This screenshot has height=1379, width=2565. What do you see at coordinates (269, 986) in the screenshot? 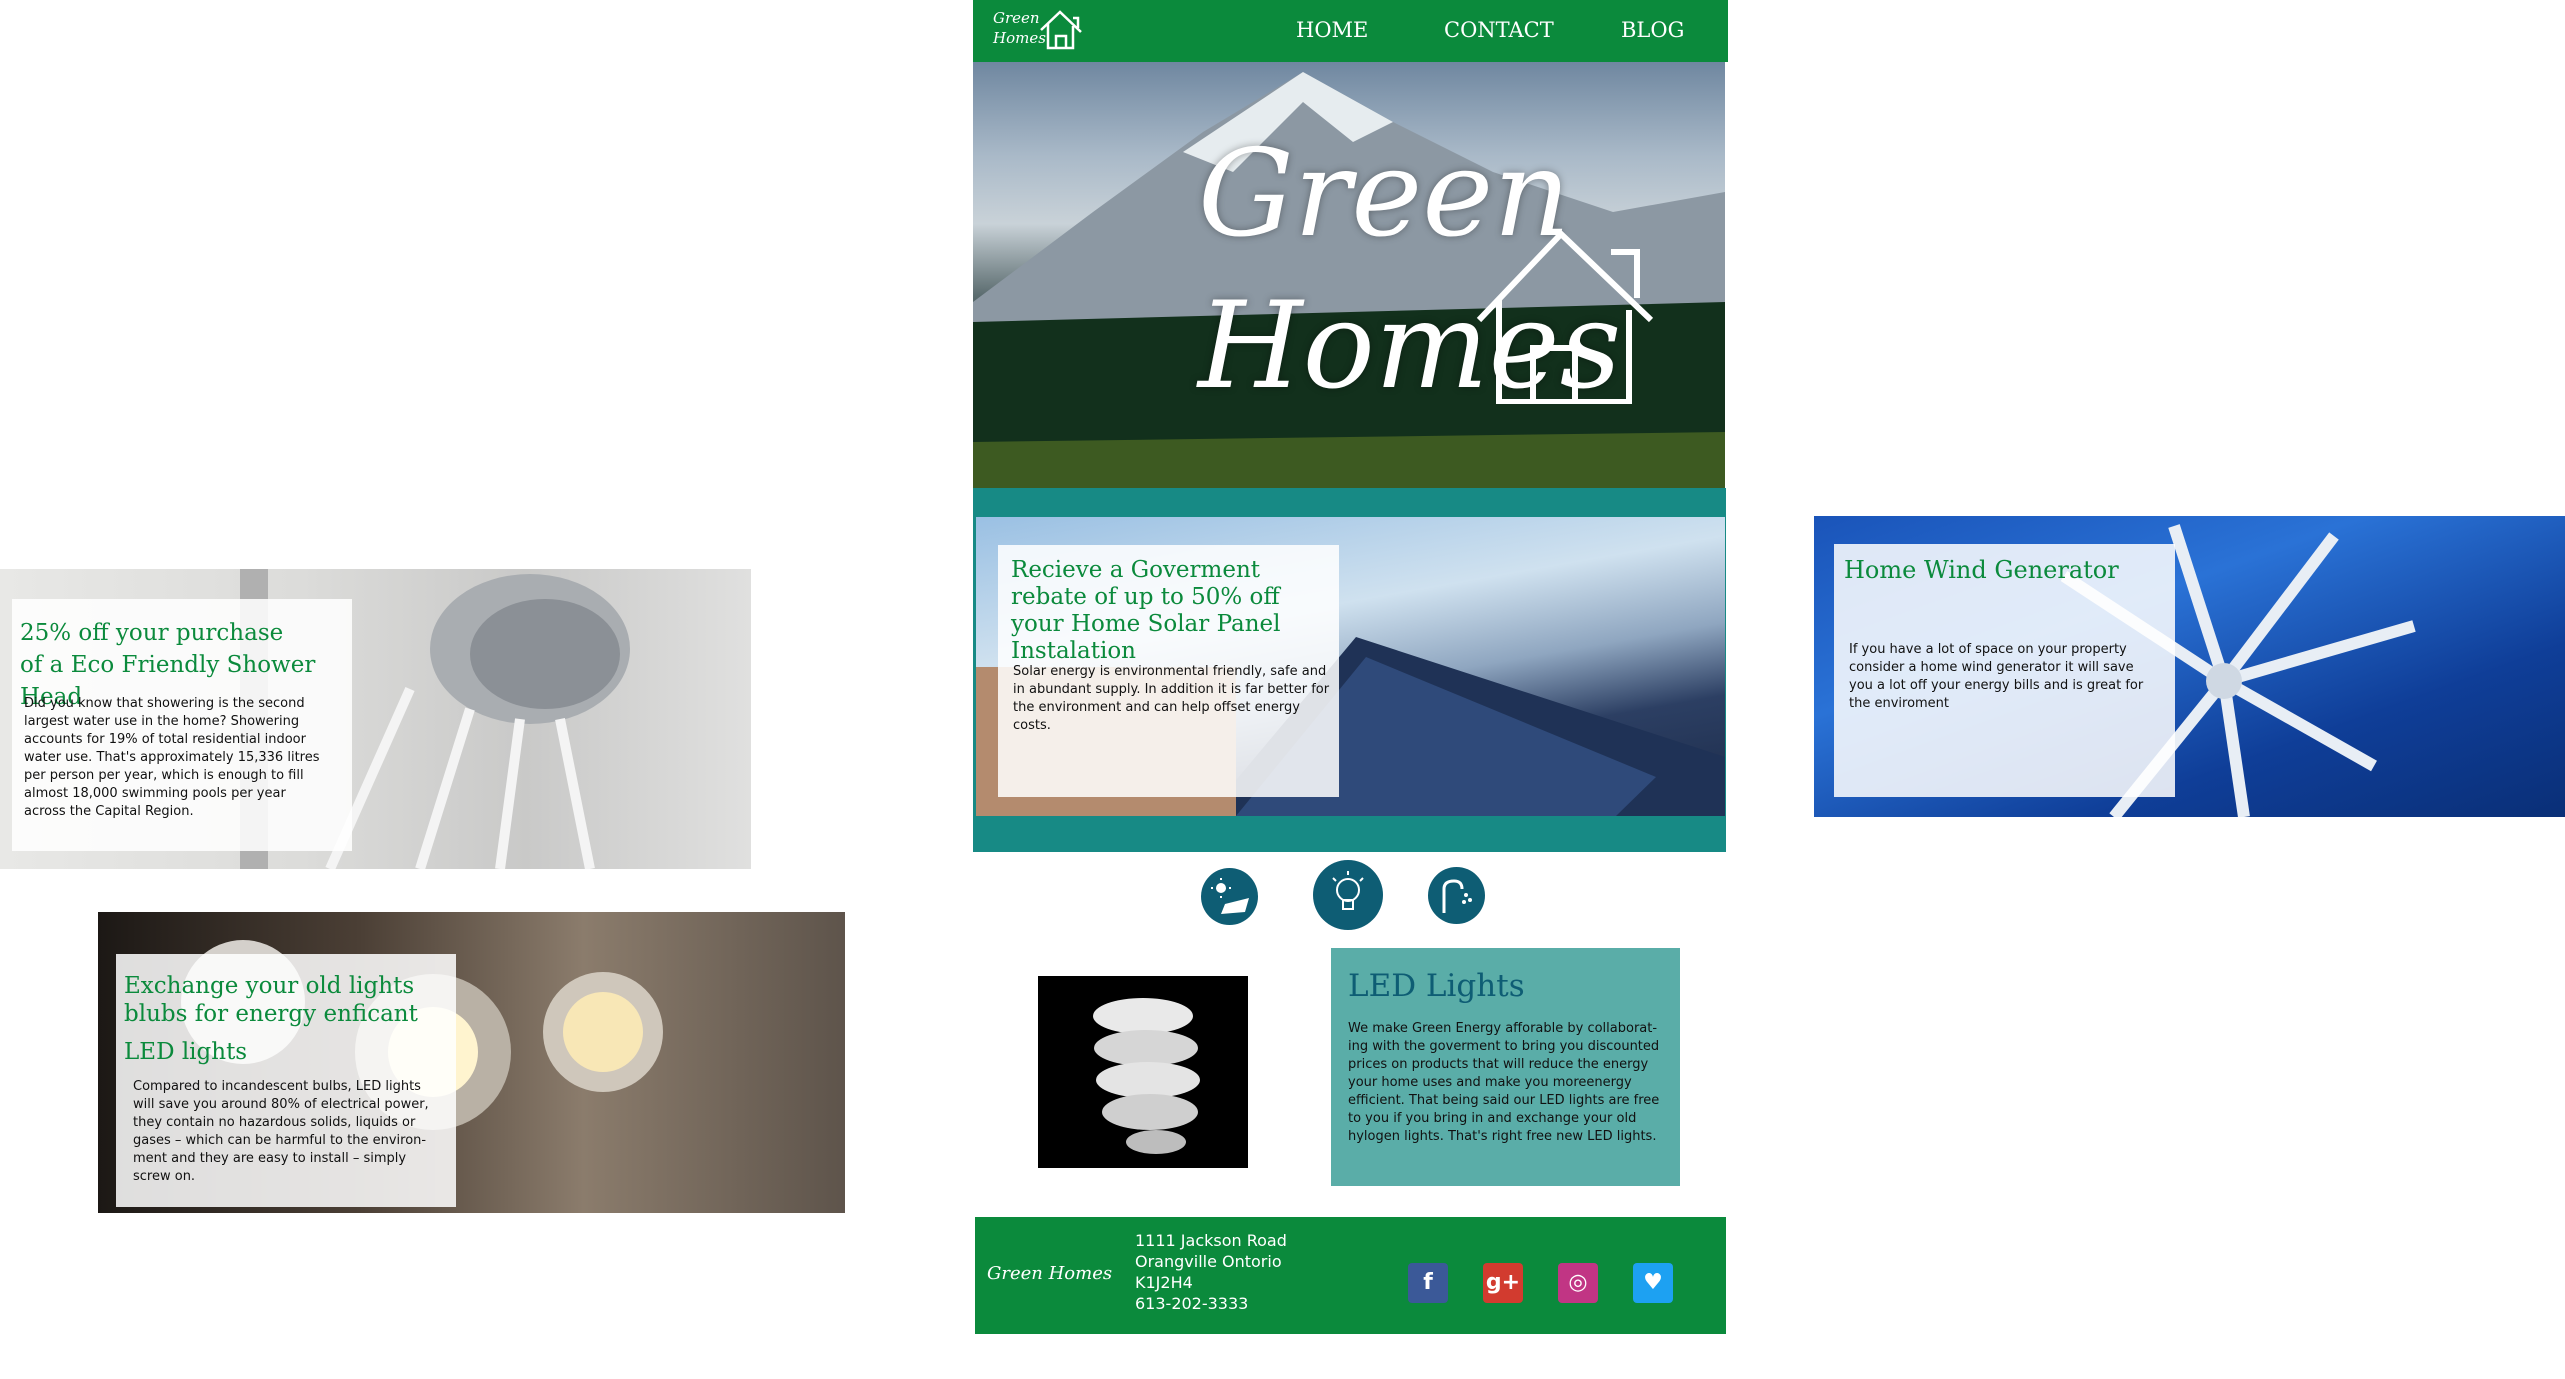
I see `led-card-title-line1: Exchange your old lights` at bounding box center [269, 986].